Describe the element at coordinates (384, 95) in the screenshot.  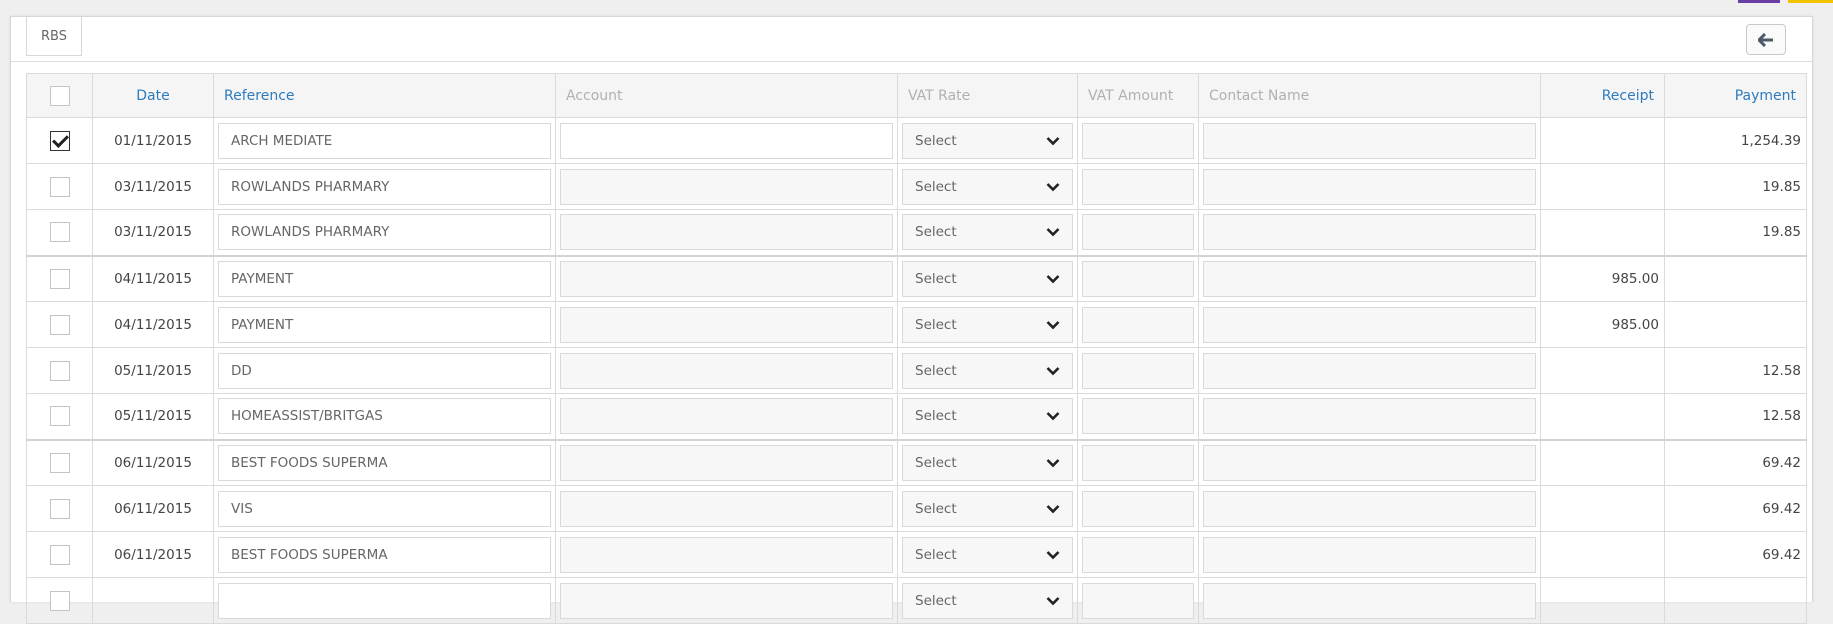
I see `column-header-reference: Reference` at that location.